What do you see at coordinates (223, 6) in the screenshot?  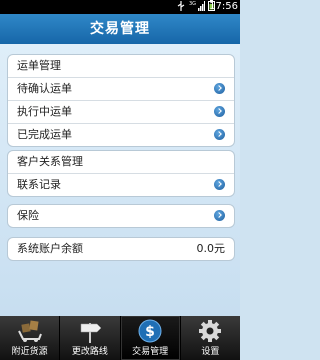 I see `status-time: 17:56` at bounding box center [223, 6].